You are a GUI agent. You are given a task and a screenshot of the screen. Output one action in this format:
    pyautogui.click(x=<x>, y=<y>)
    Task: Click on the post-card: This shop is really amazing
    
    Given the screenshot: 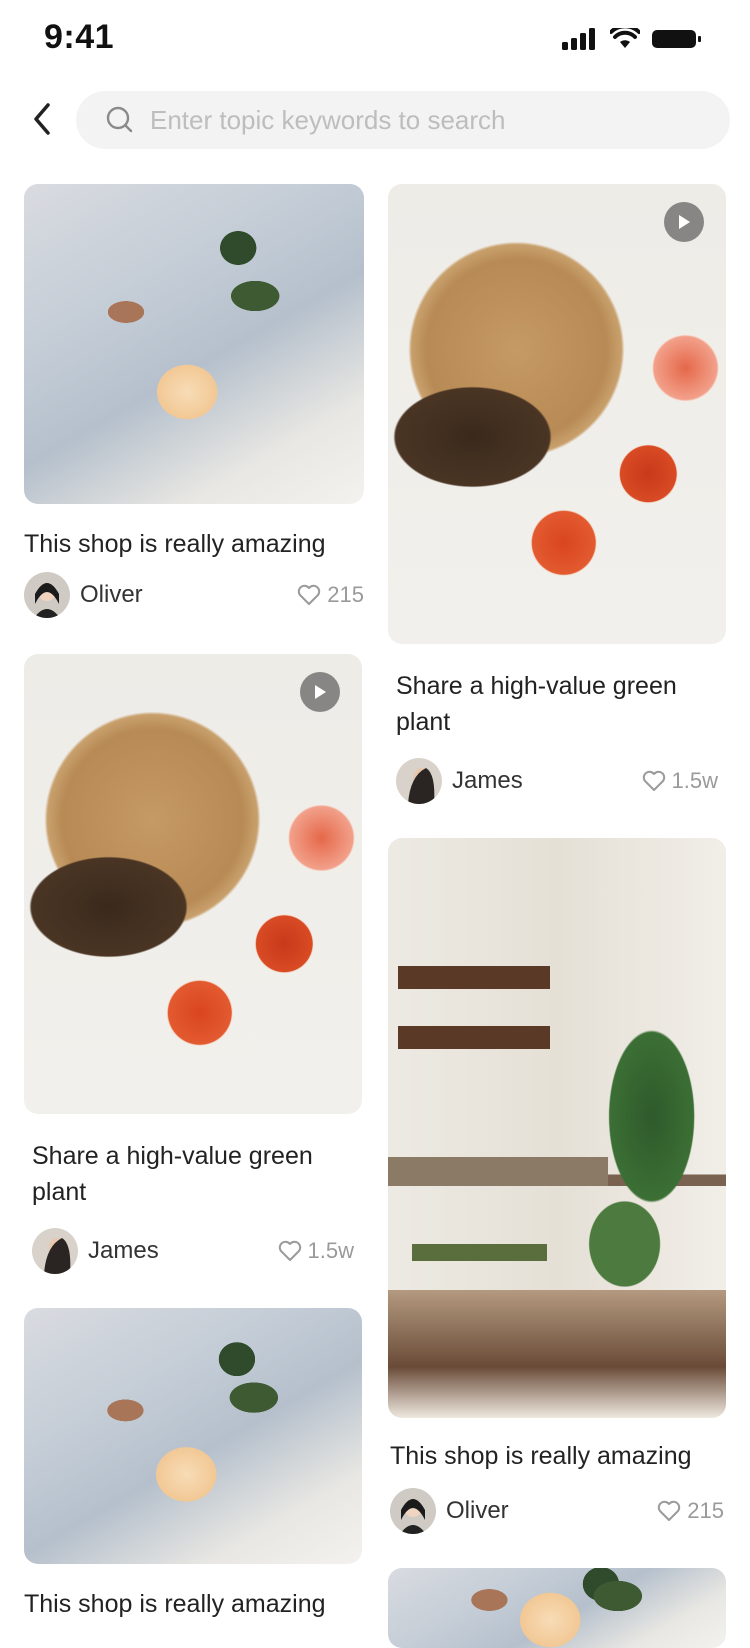 What is the action you would take?
    pyautogui.click(x=193, y=1465)
    